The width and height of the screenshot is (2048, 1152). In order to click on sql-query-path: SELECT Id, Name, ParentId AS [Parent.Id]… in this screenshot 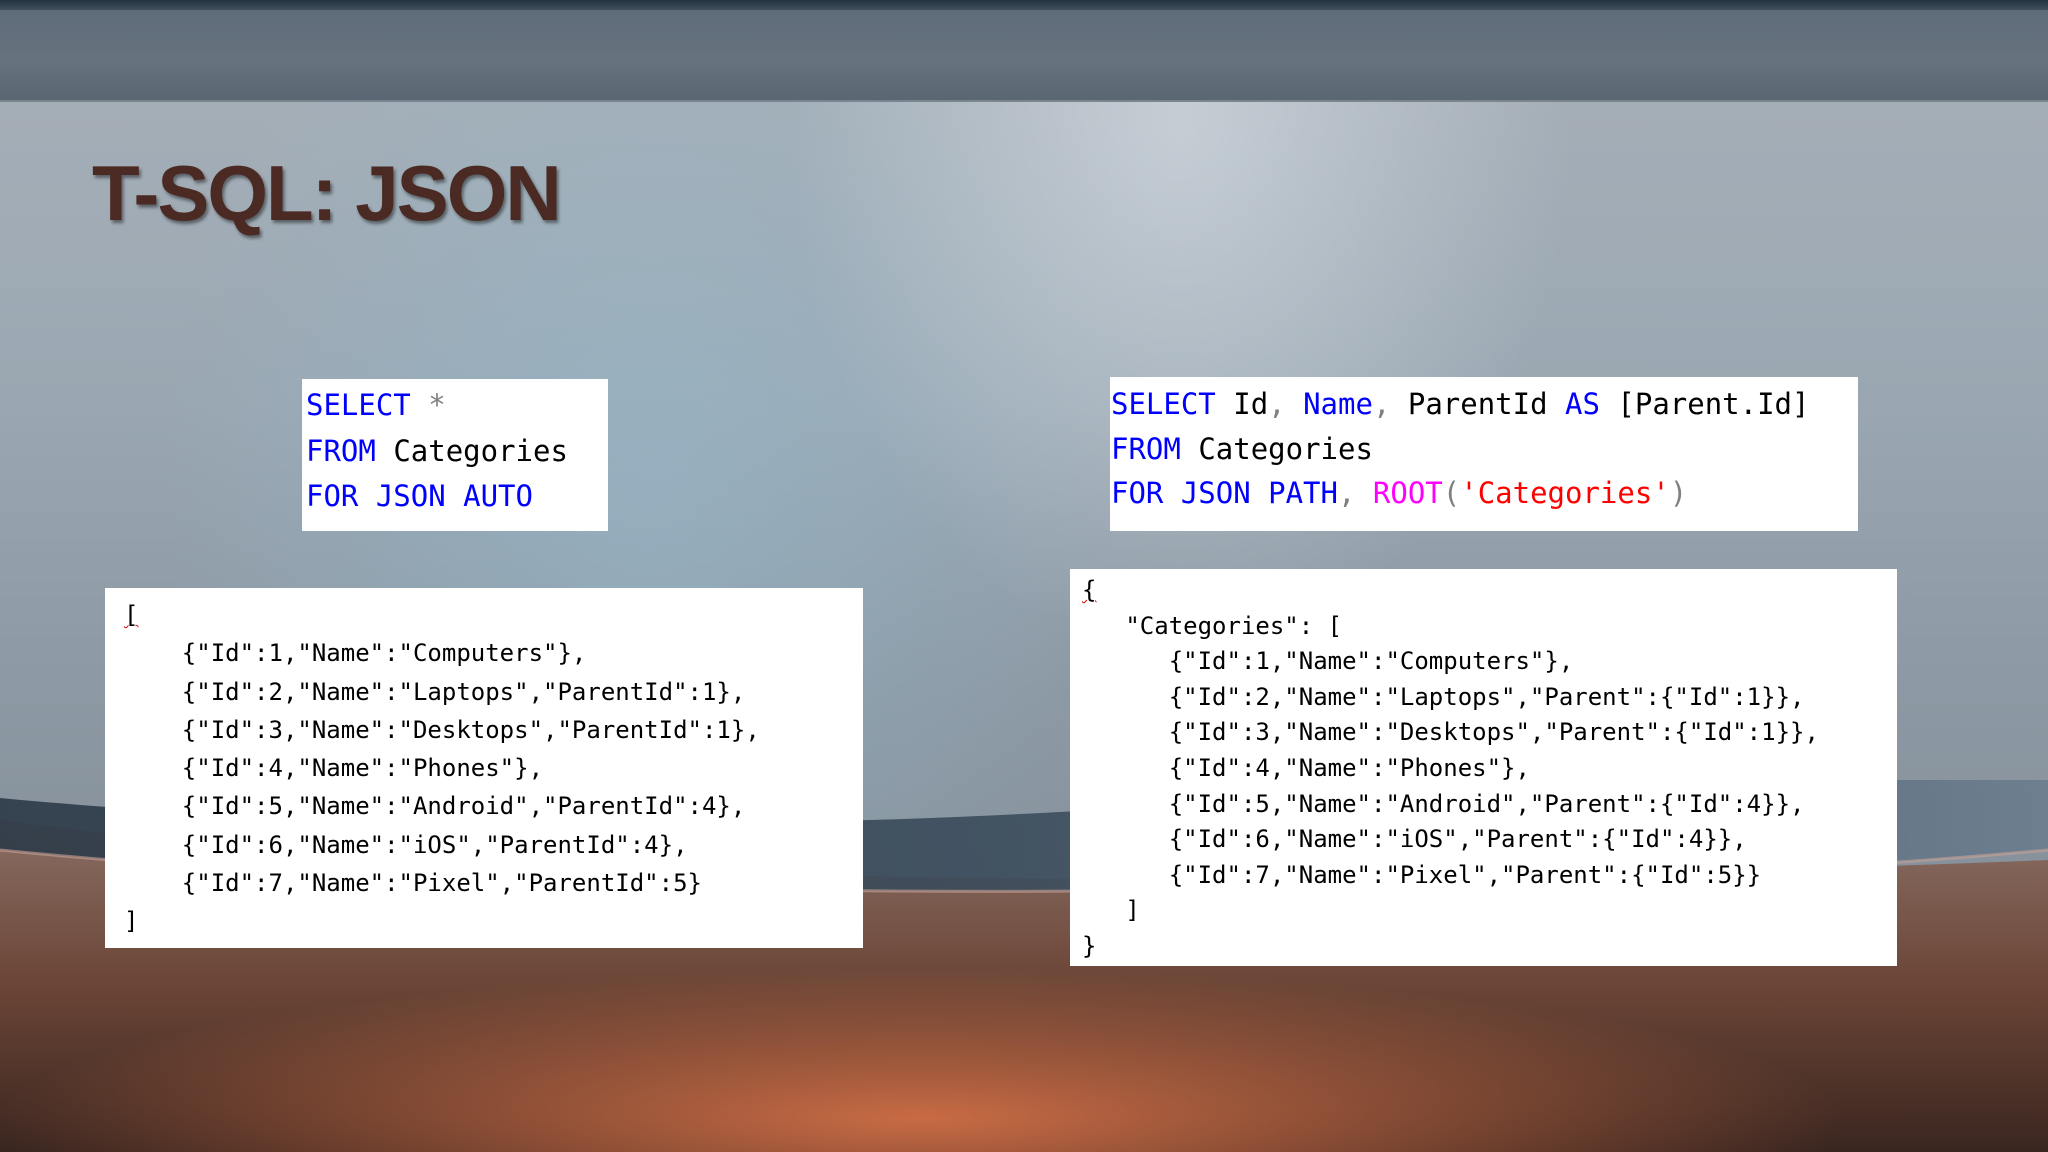, I will do `click(1484, 446)`.